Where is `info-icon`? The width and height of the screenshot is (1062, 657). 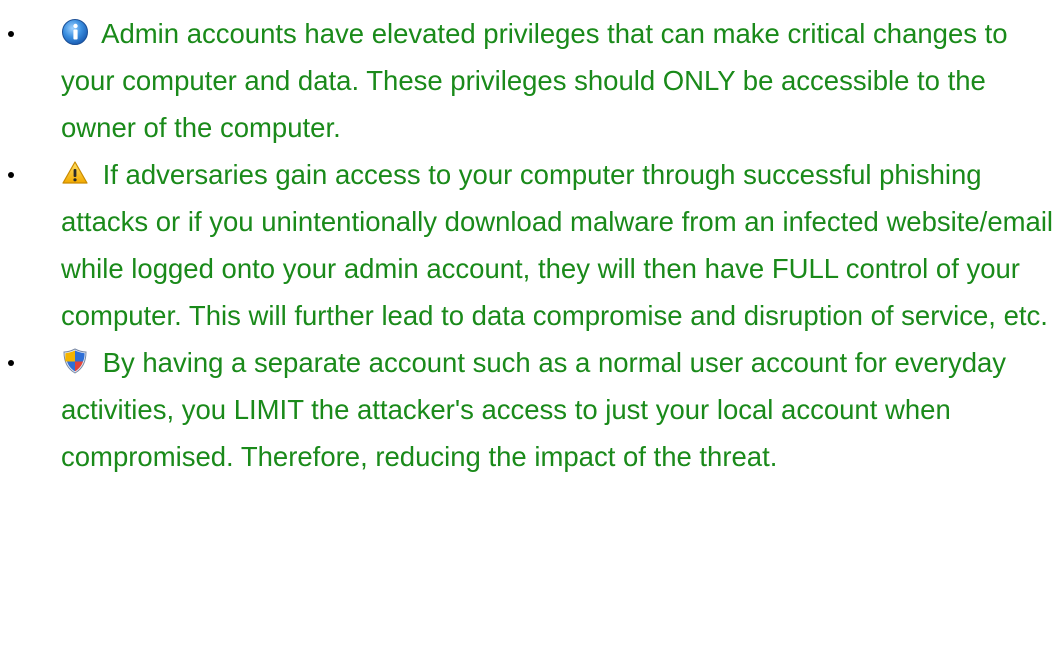 info-icon is located at coordinates (75, 32).